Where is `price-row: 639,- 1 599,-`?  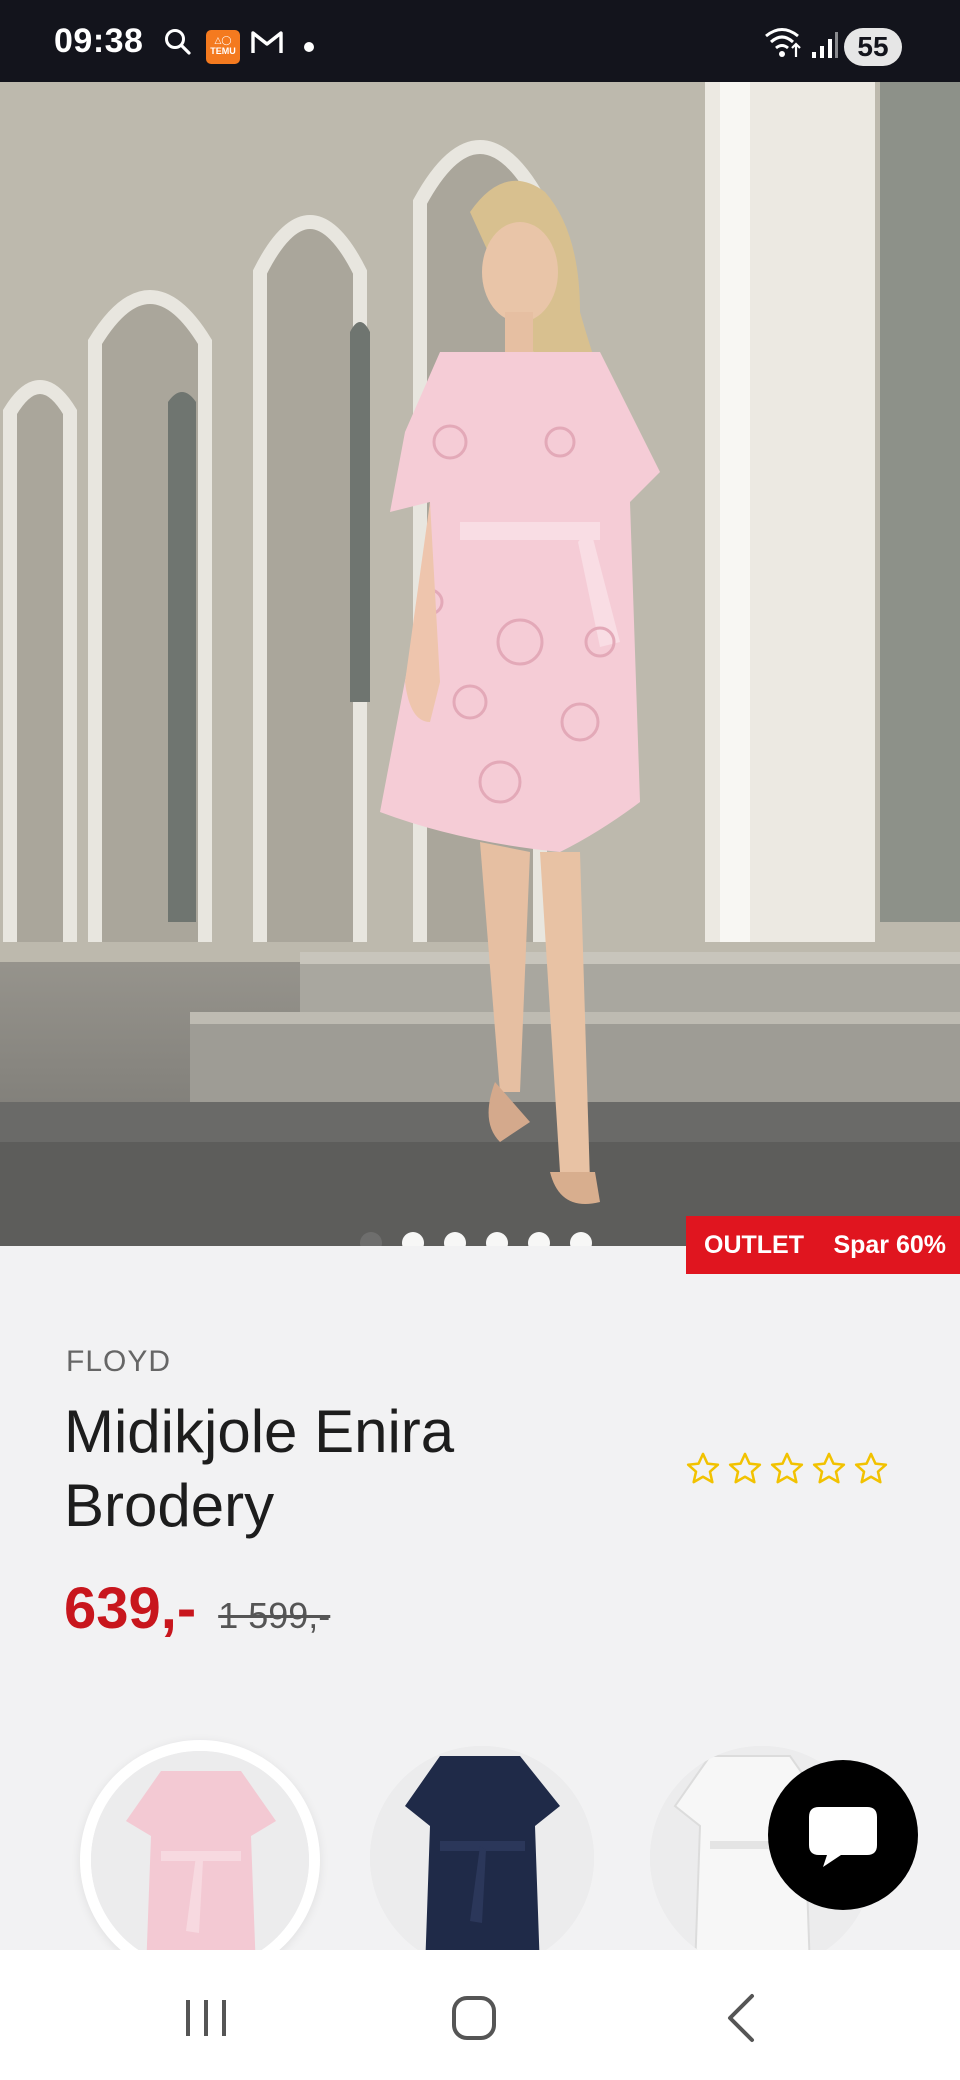
price-row: 639,- 1 599,- is located at coordinates (197, 1608).